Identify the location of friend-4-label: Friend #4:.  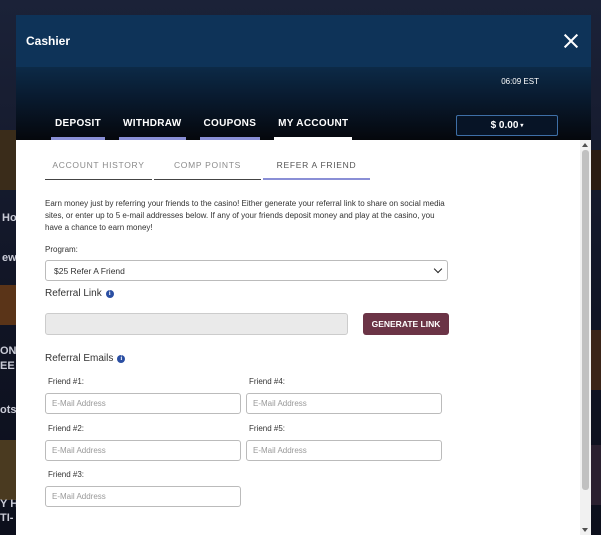
(267, 381).